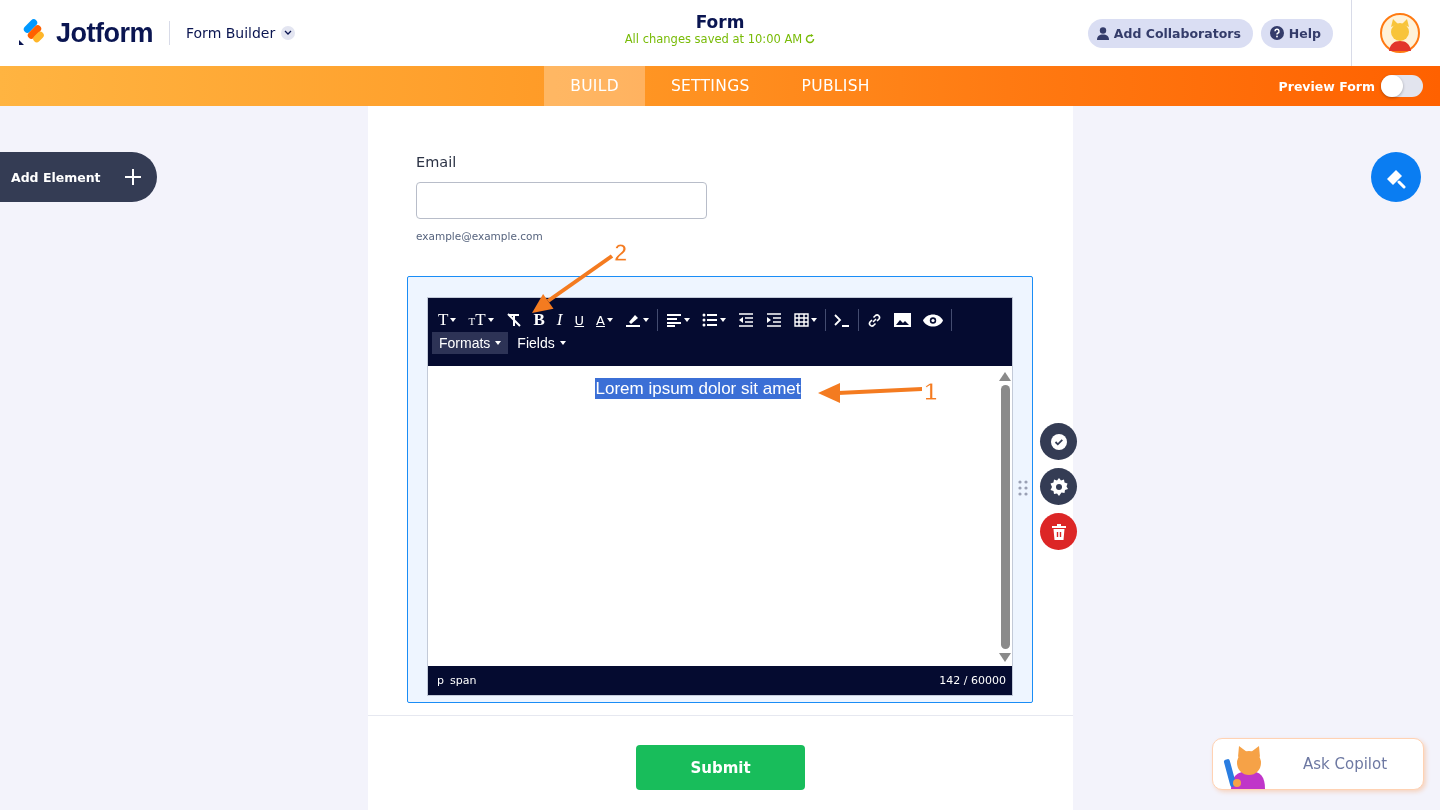 The width and height of the screenshot is (1440, 810). I want to click on logo-icon, so click(32, 33).